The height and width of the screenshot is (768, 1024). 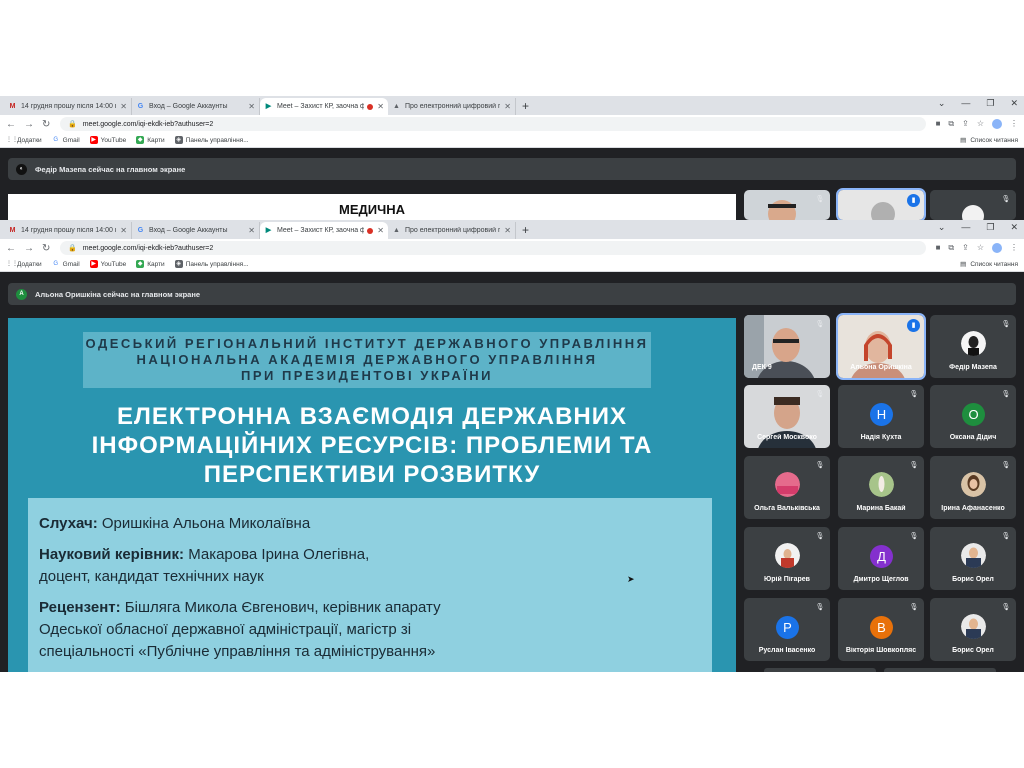 I want to click on page-favicon-icon: ▲, so click(x=396, y=106).